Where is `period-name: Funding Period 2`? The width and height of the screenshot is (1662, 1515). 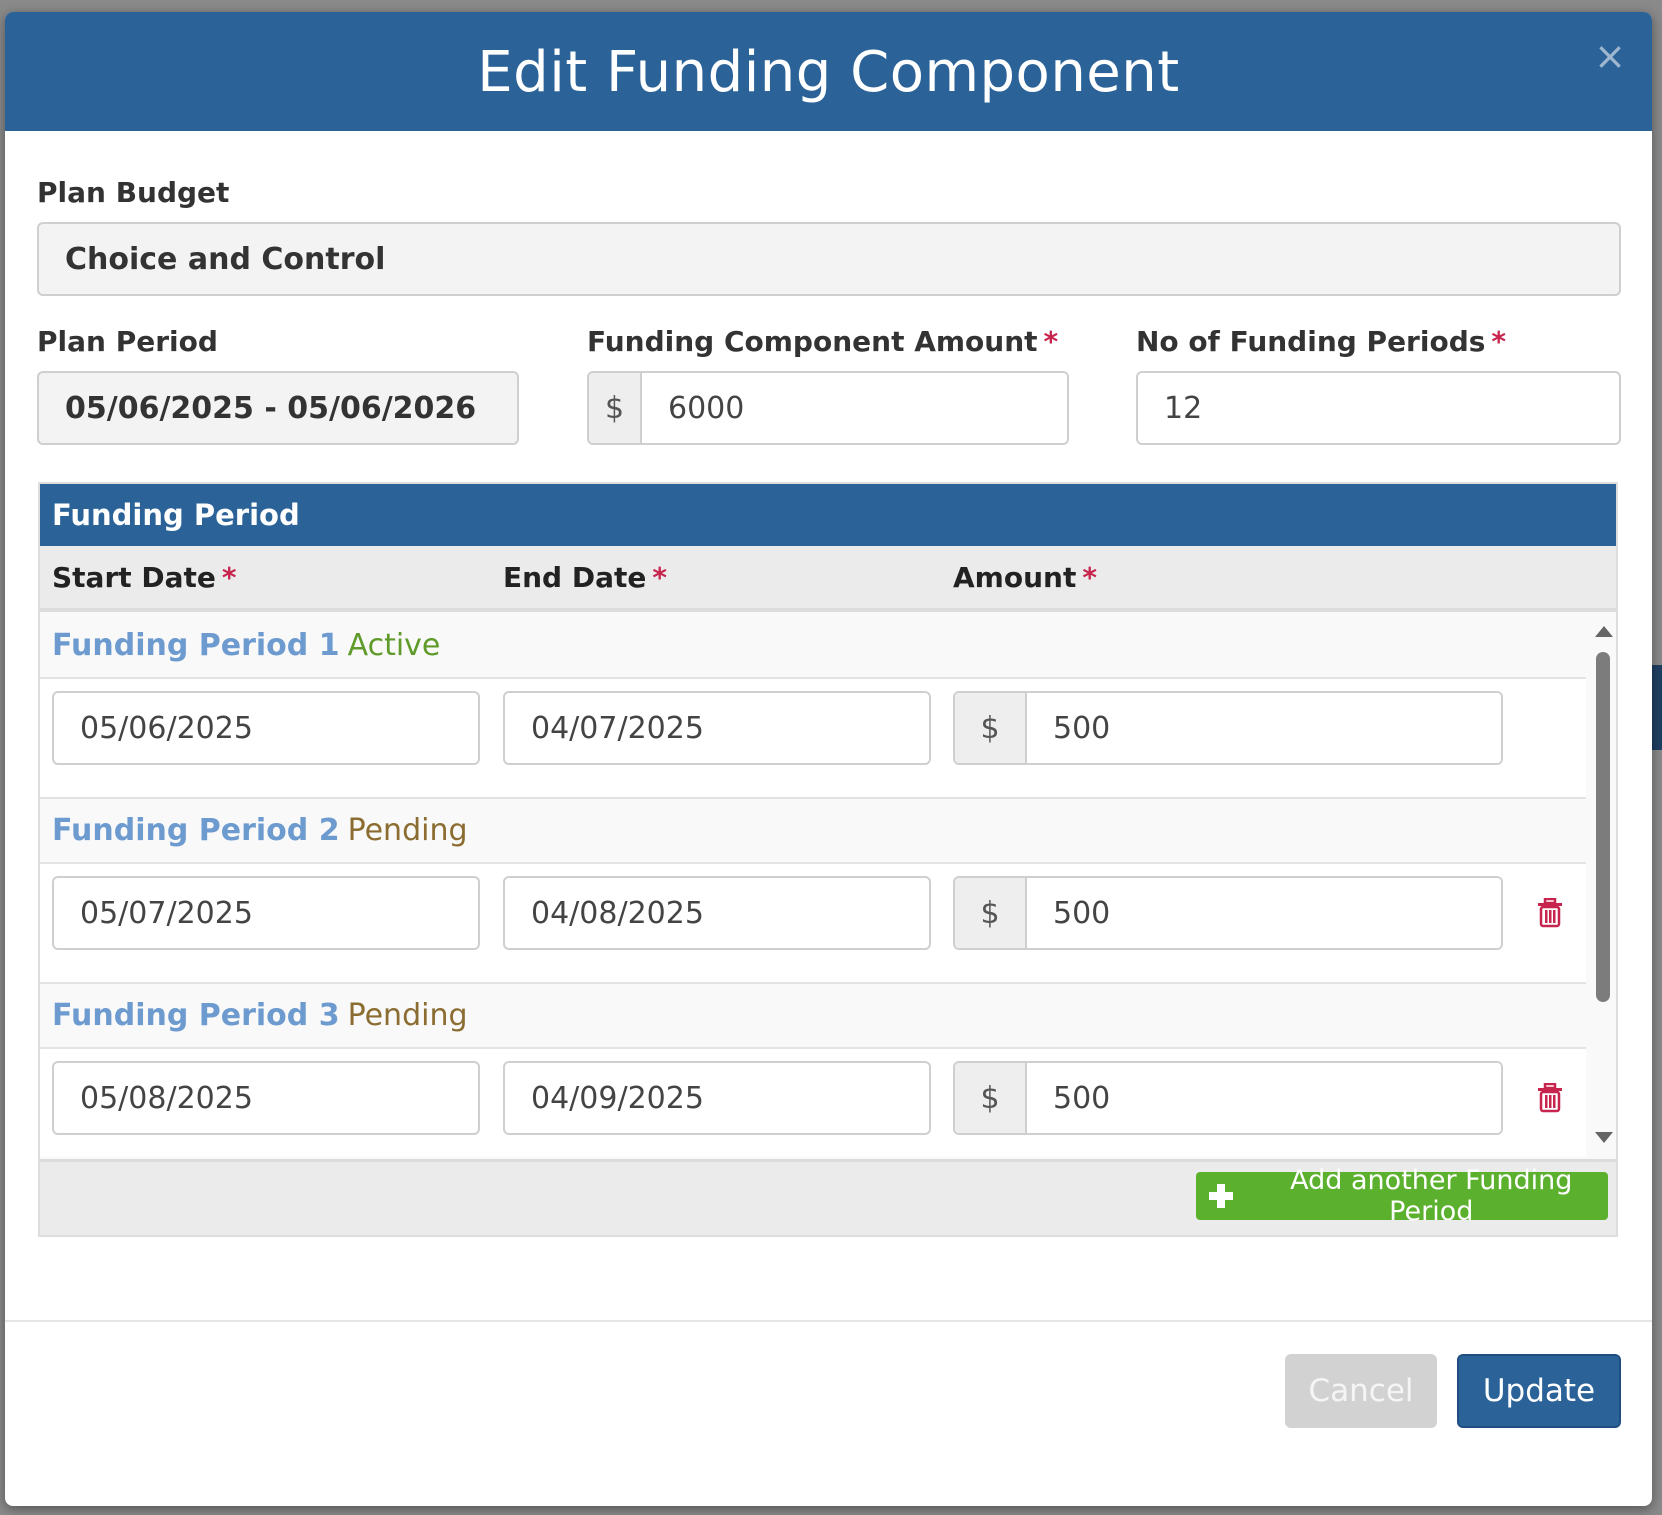
period-name: Funding Period 2 is located at coordinates (196, 830).